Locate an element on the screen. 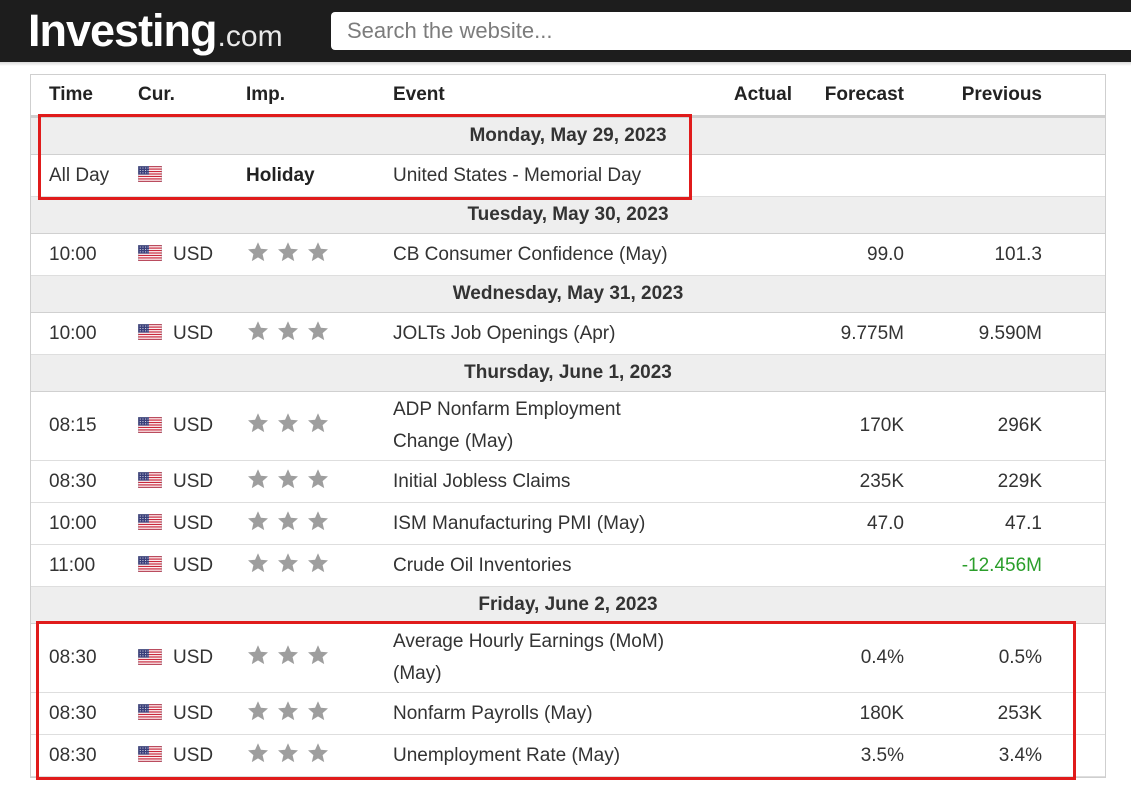 The height and width of the screenshot is (801, 1131). col-header-forecast: Forecast is located at coordinates (848, 96).